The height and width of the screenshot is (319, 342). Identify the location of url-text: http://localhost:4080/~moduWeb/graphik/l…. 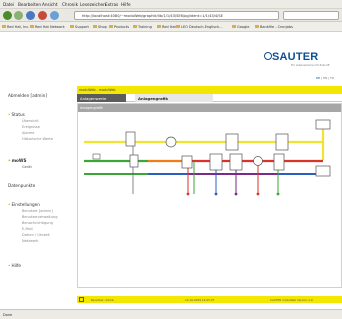
(152, 15).